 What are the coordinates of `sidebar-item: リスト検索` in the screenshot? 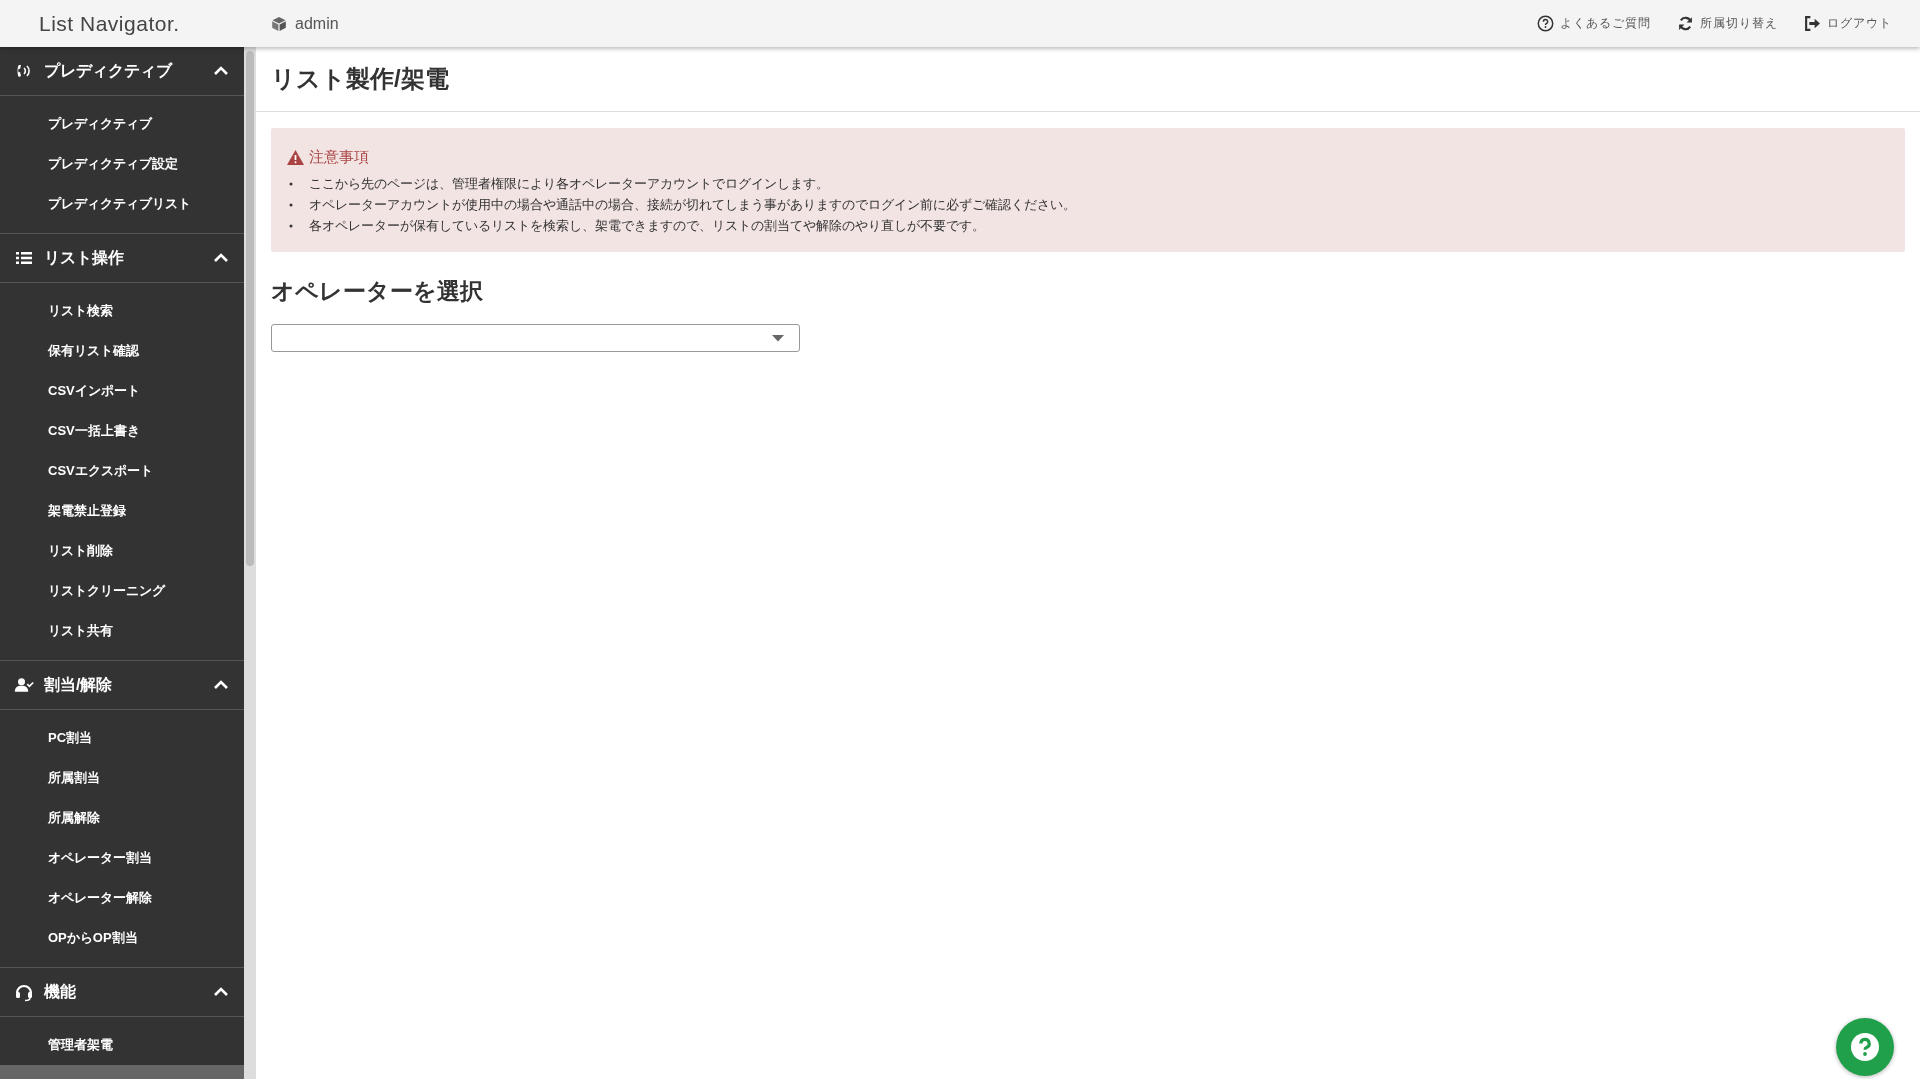 It's located at (122, 311).